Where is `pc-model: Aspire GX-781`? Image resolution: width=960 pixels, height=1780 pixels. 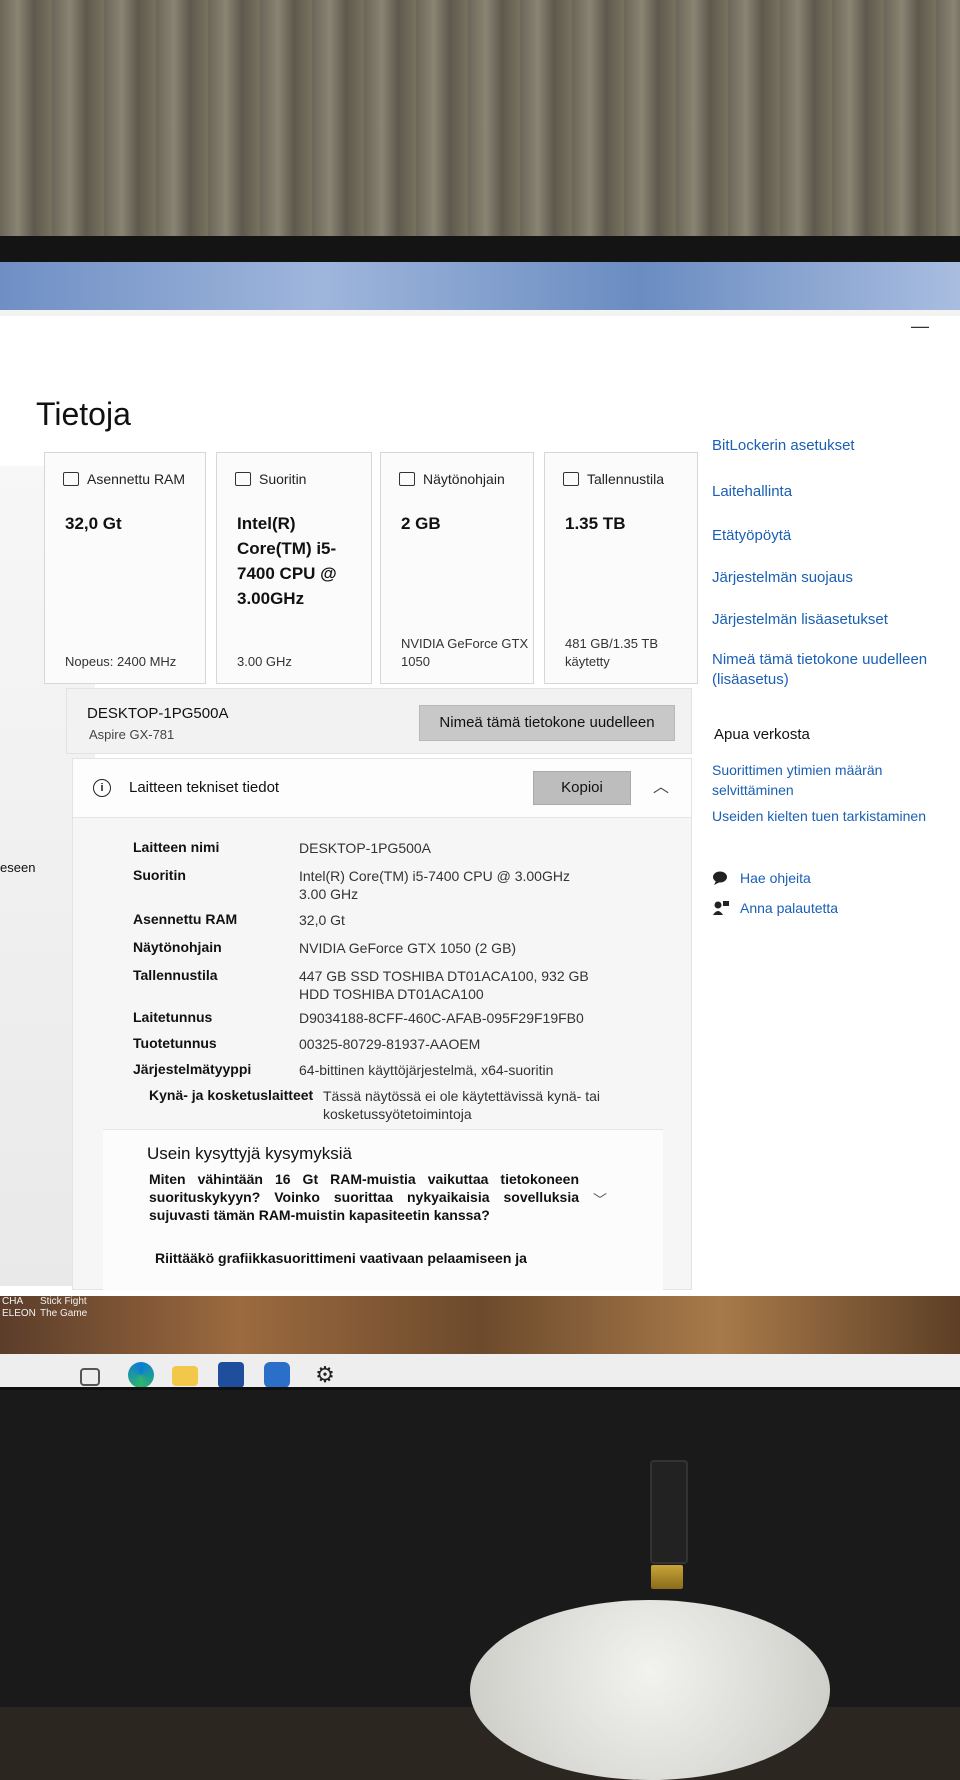 pc-model: Aspire GX-781 is located at coordinates (132, 734).